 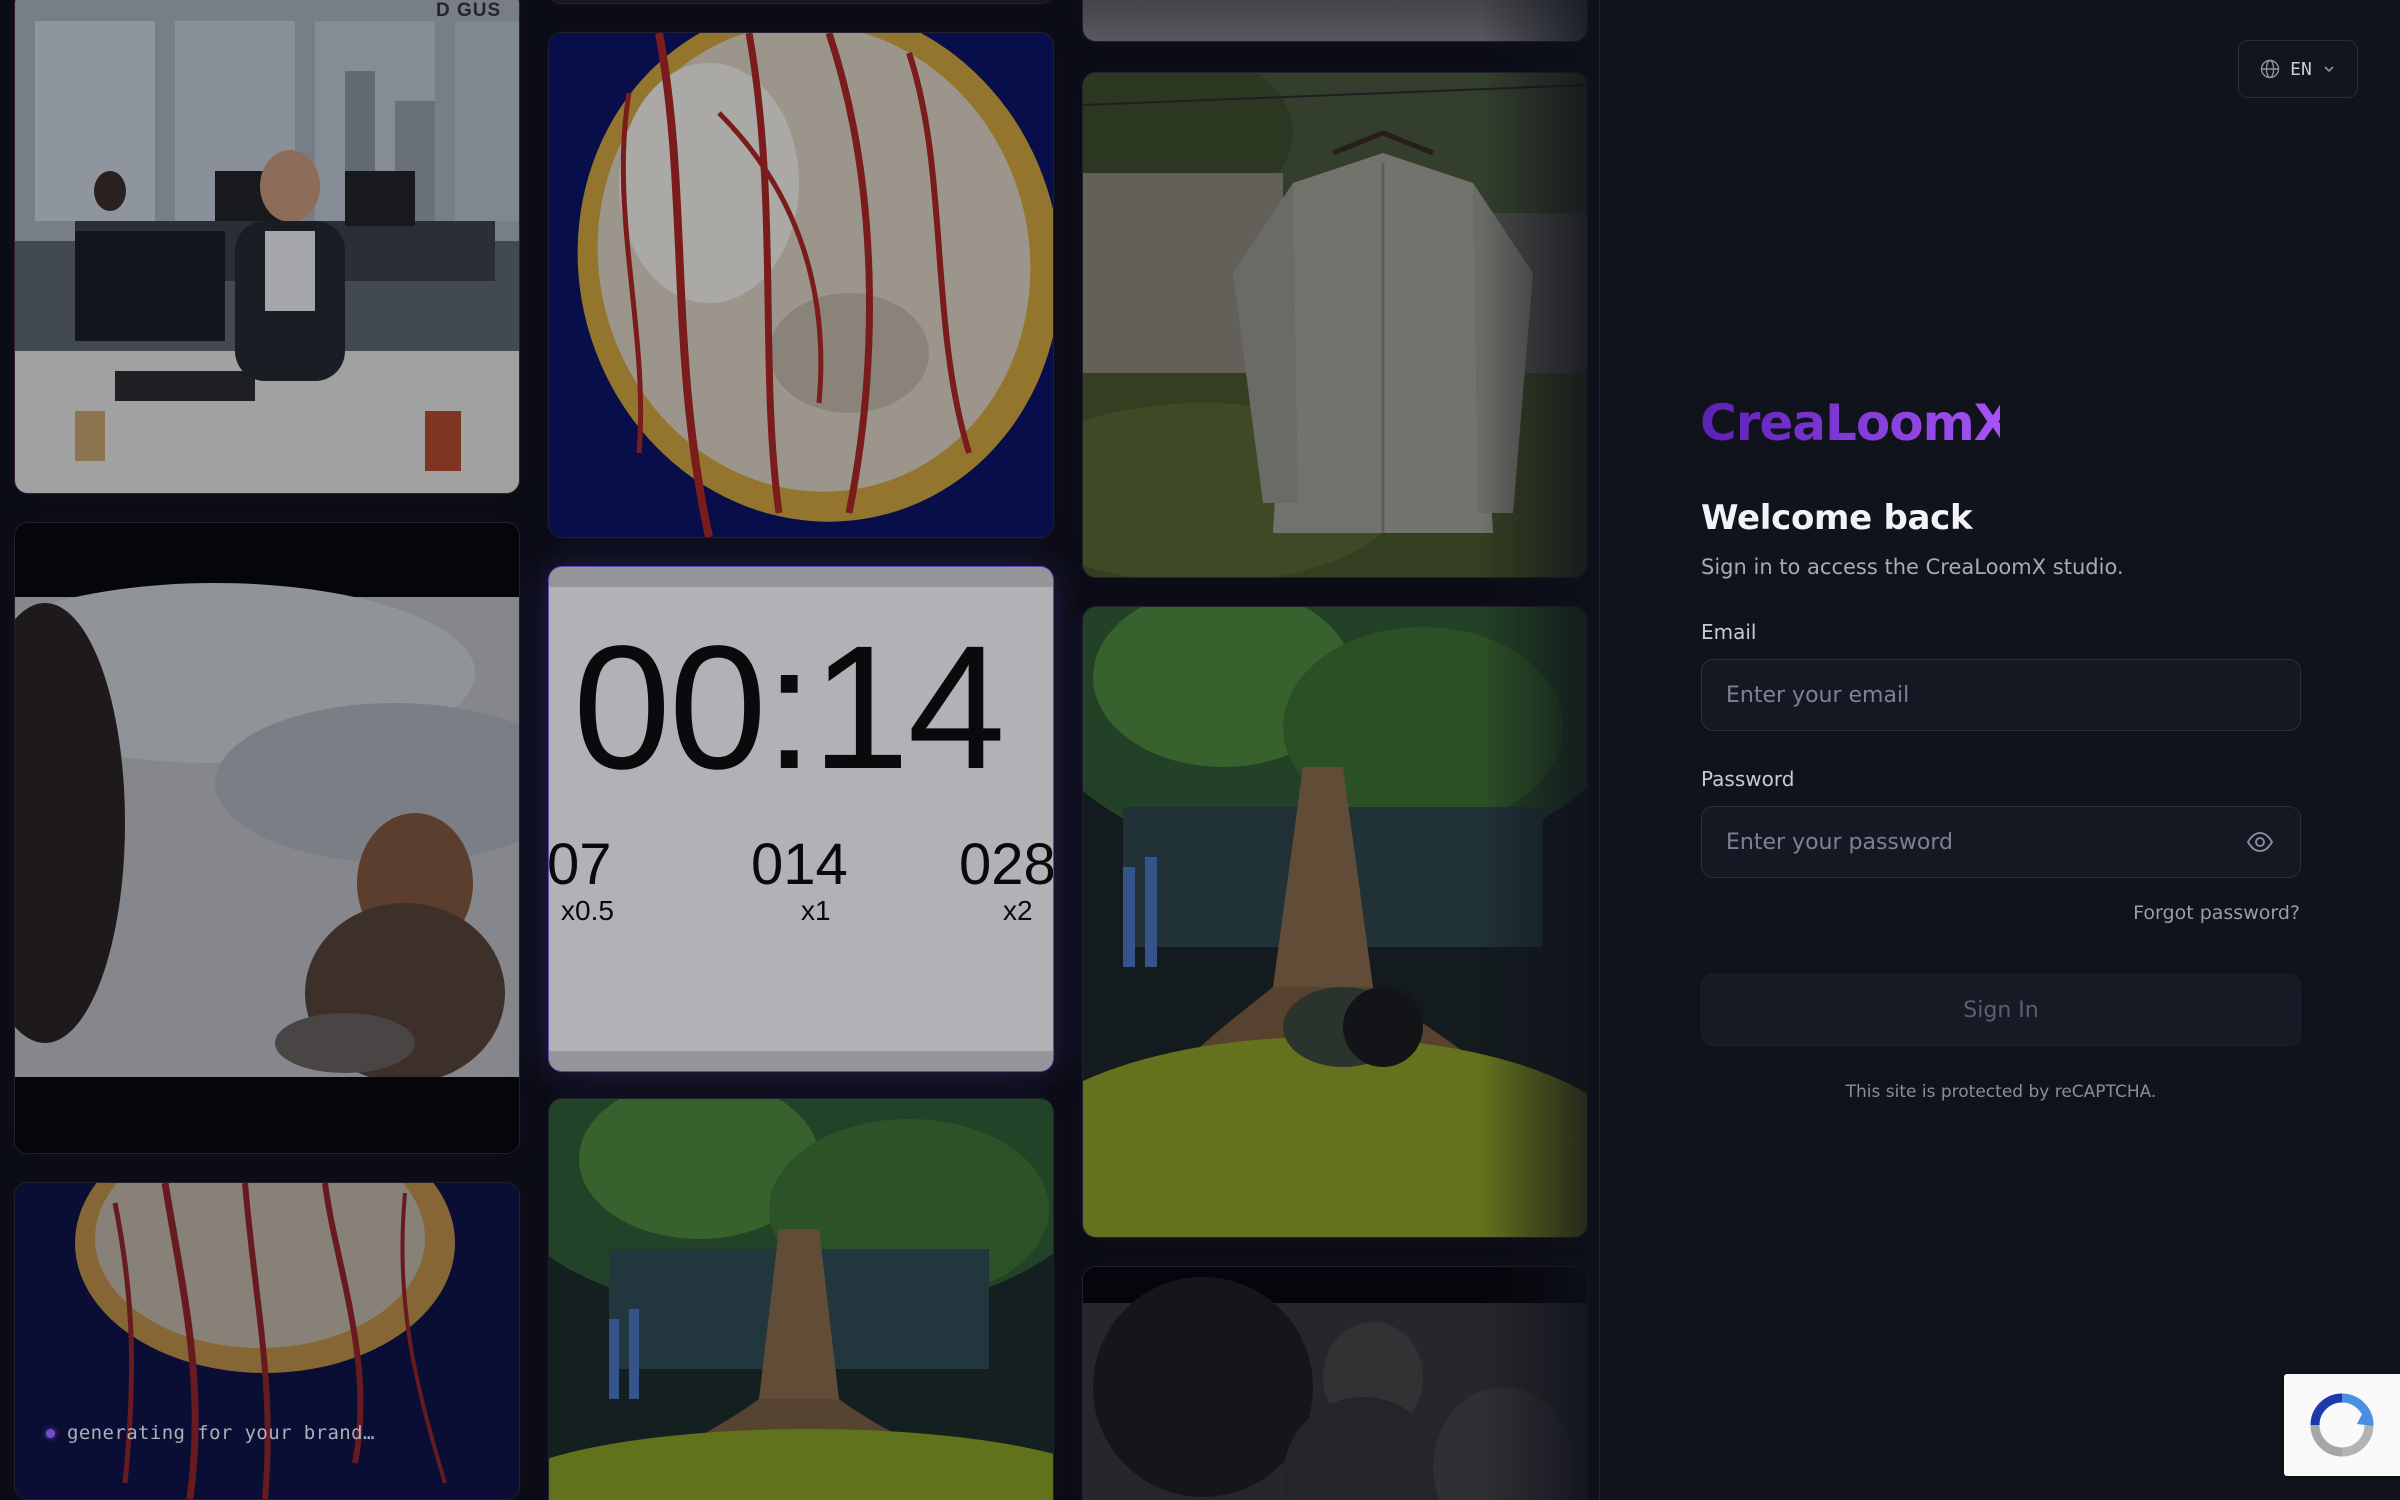 I want to click on timer-speed-right: x2, so click(x=1018, y=910).